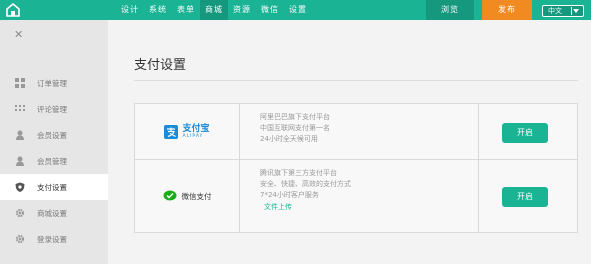 The width and height of the screenshot is (591, 264). What do you see at coordinates (193, 136) in the screenshot?
I see `alipay-name-en: ALIPAY` at bounding box center [193, 136].